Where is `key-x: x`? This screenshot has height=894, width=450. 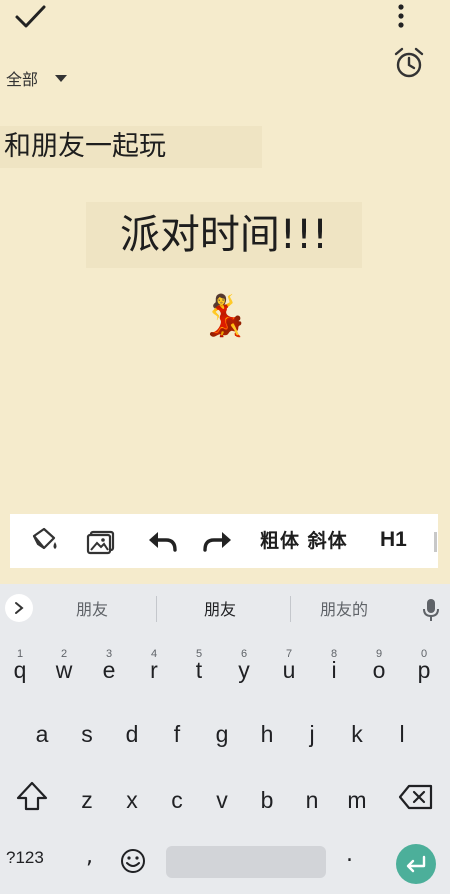 key-x: x is located at coordinates (132, 798).